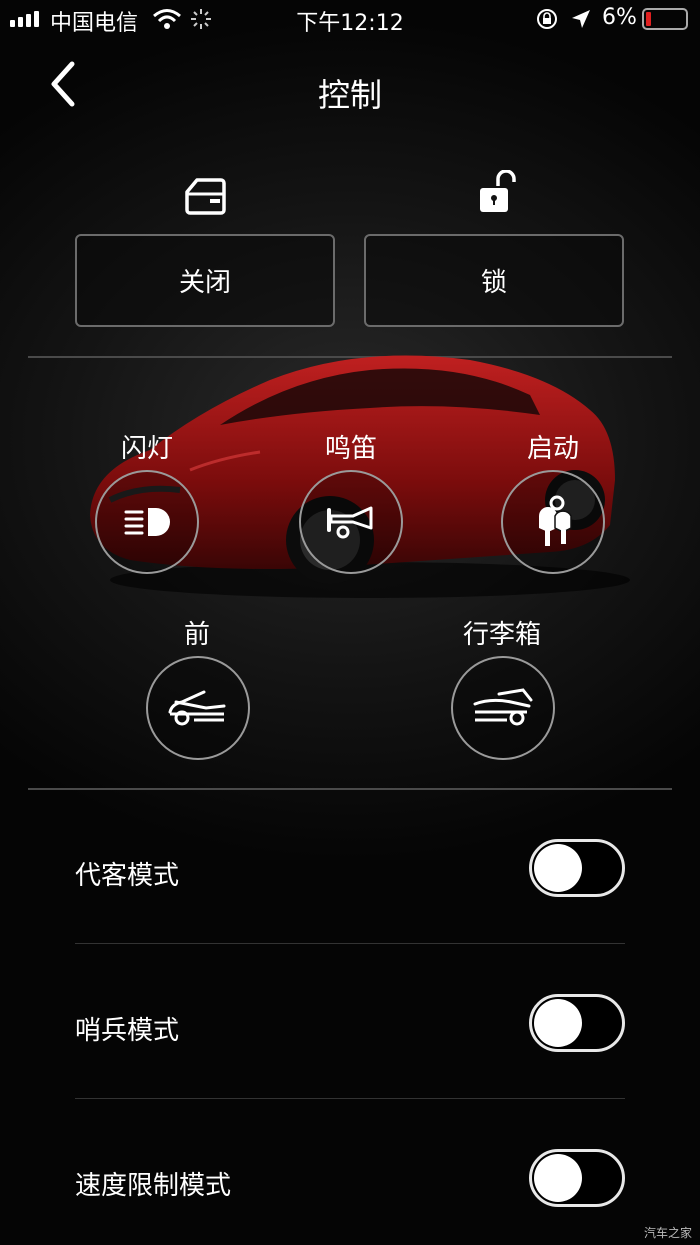  I want to click on rotation-lock-icon, so click(547, 19).